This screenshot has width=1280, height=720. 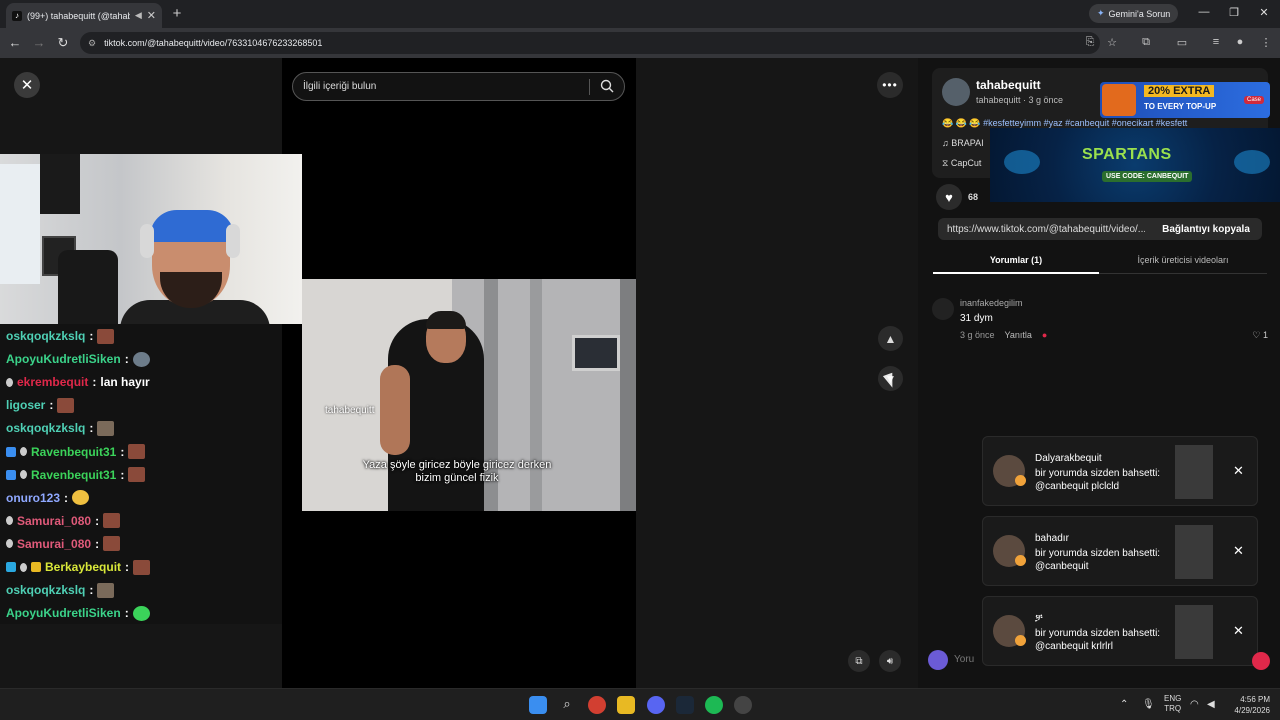 What do you see at coordinates (1077, 486) in the screenshot?
I see `notification-line2: @canbequit plclcld` at bounding box center [1077, 486].